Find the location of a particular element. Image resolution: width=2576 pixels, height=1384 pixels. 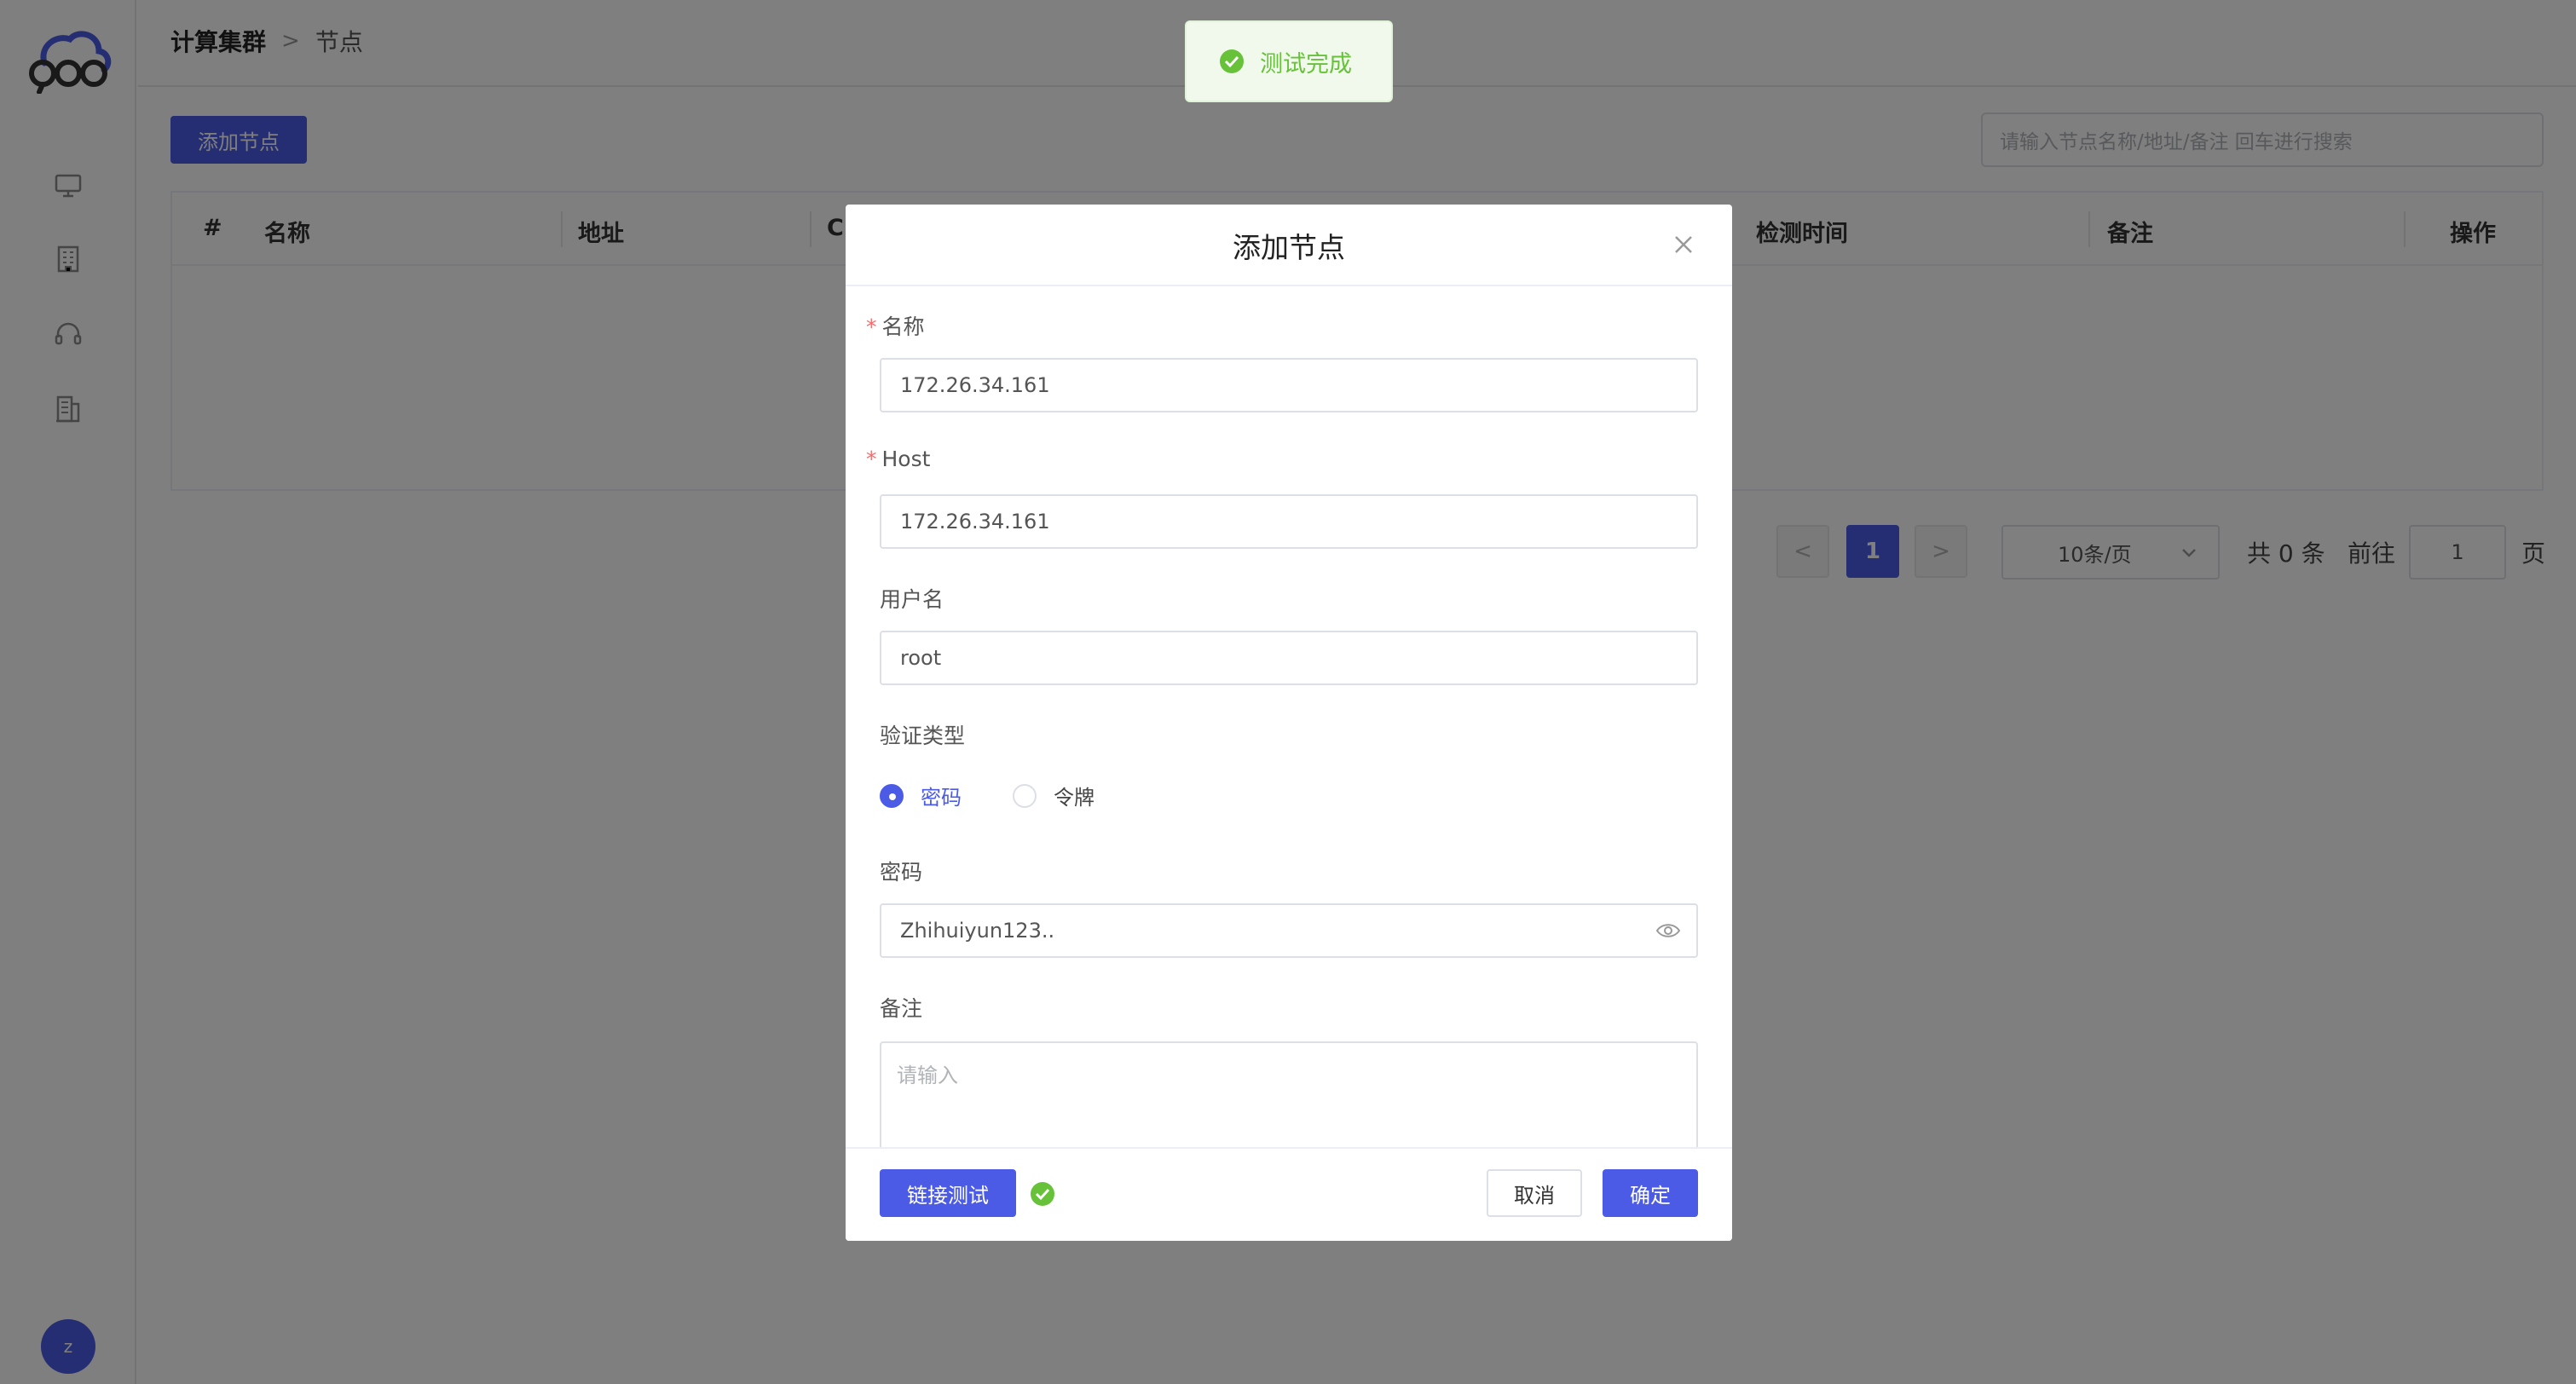

password-value: Zhihuiyun123.. is located at coordinates (977, 931).